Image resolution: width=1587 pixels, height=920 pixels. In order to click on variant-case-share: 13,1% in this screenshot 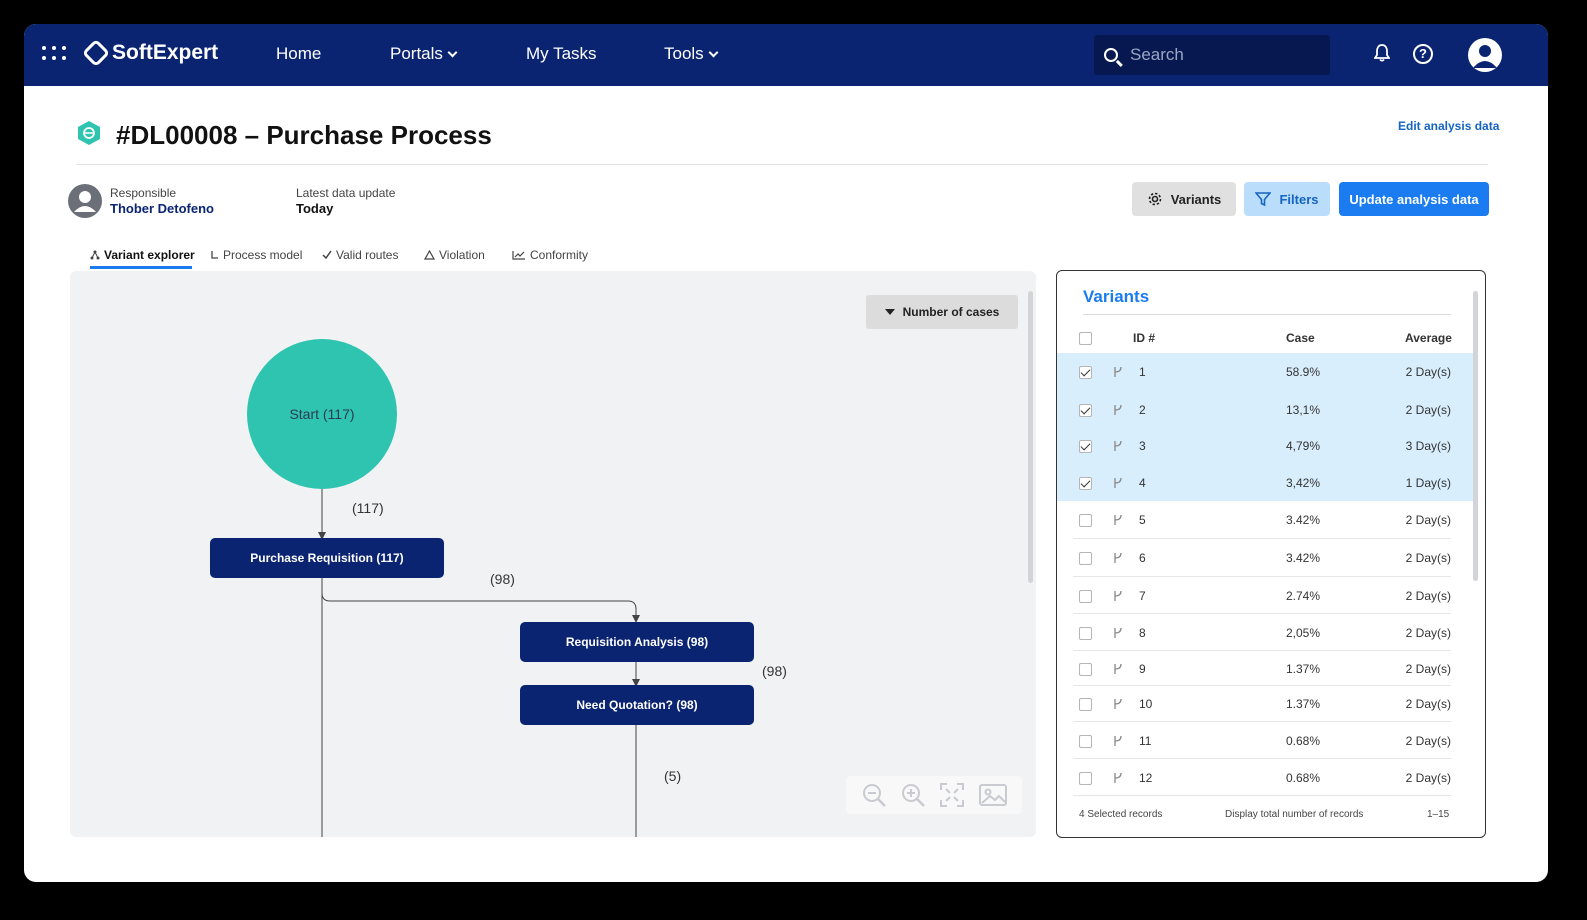, I will do `click(1303, 410)`.